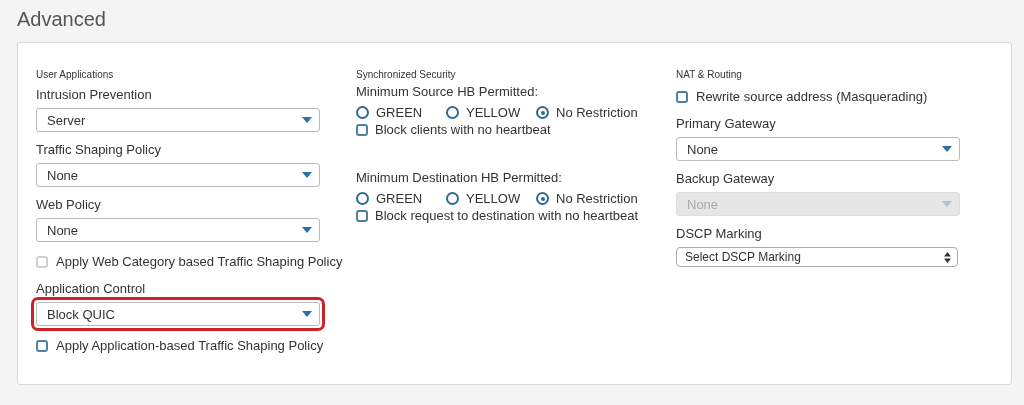 Image resolution: width=1024 pixels, height=405 pixels. I want to click on checkbox-label: Block request to destination with no heartbeat, so click(507, 215).